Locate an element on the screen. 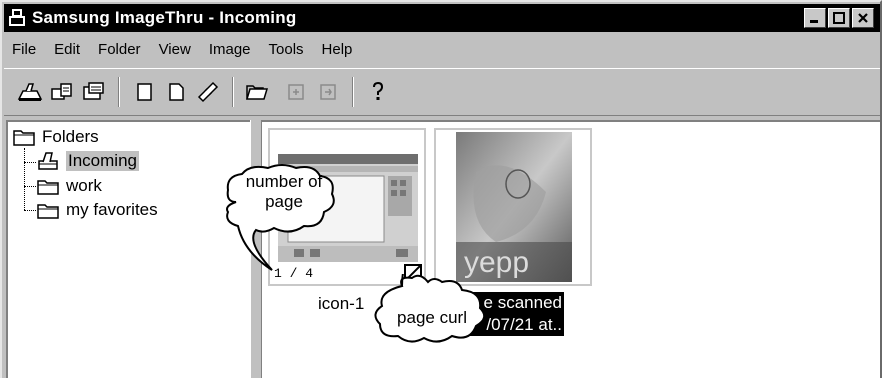  menu-folder: Folder is located at coordinates (119, 49).